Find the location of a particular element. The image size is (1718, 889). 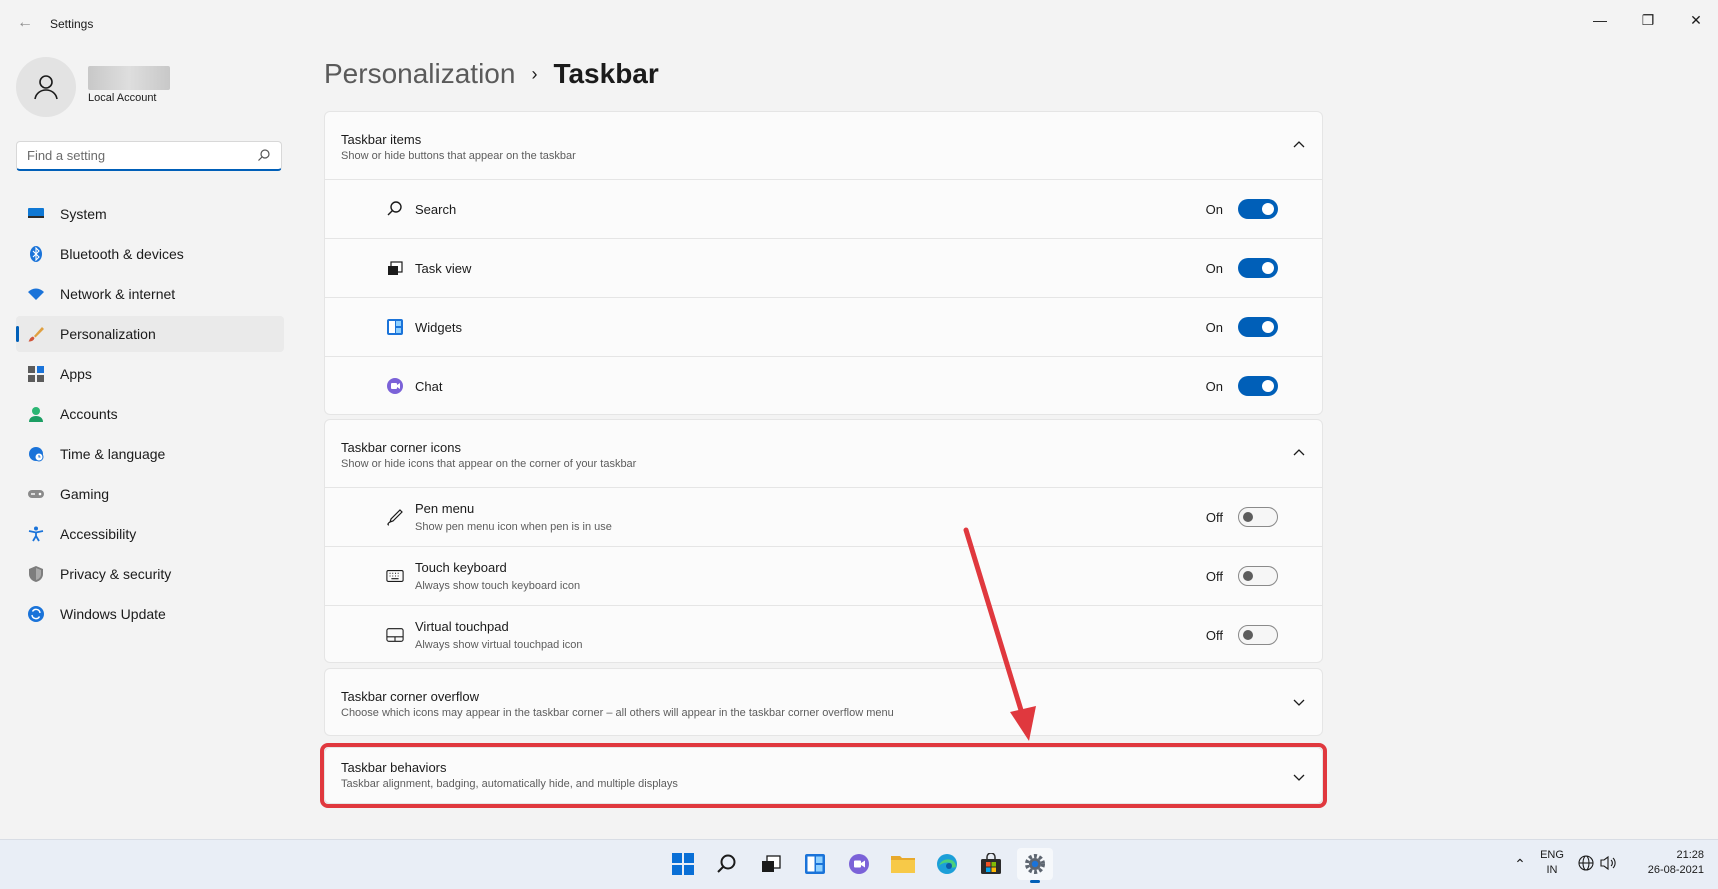

sidebar-item-time-language: Time & language is located at coordinates (150, 454).